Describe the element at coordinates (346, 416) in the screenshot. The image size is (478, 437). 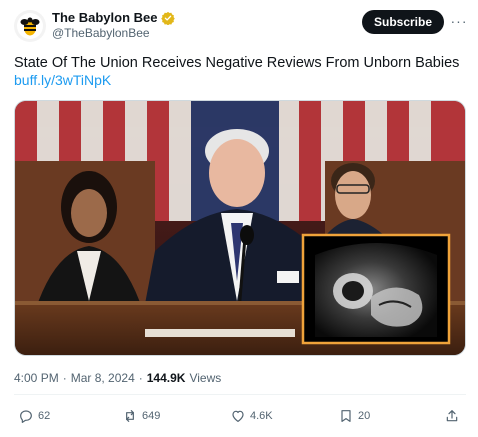
I see `bookmark-icon` at that location.